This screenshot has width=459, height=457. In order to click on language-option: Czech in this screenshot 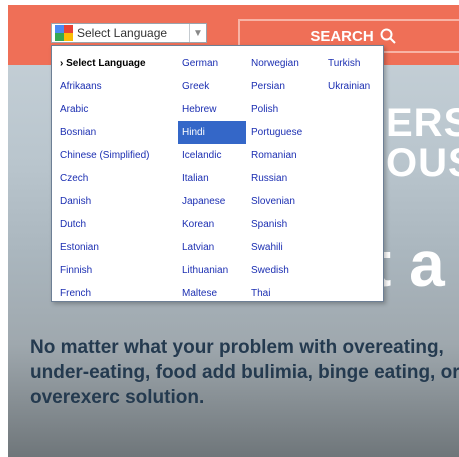, I will do `click(104, 178)`.